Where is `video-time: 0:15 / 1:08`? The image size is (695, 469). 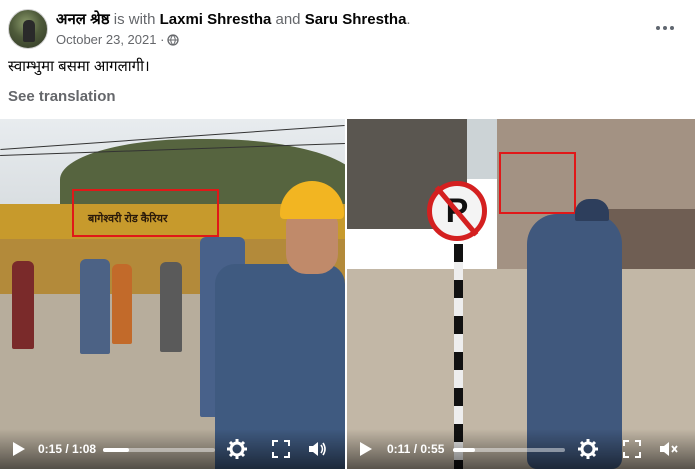
video-time: 0:15 / 1:08 is located at coordinates (67, 449).